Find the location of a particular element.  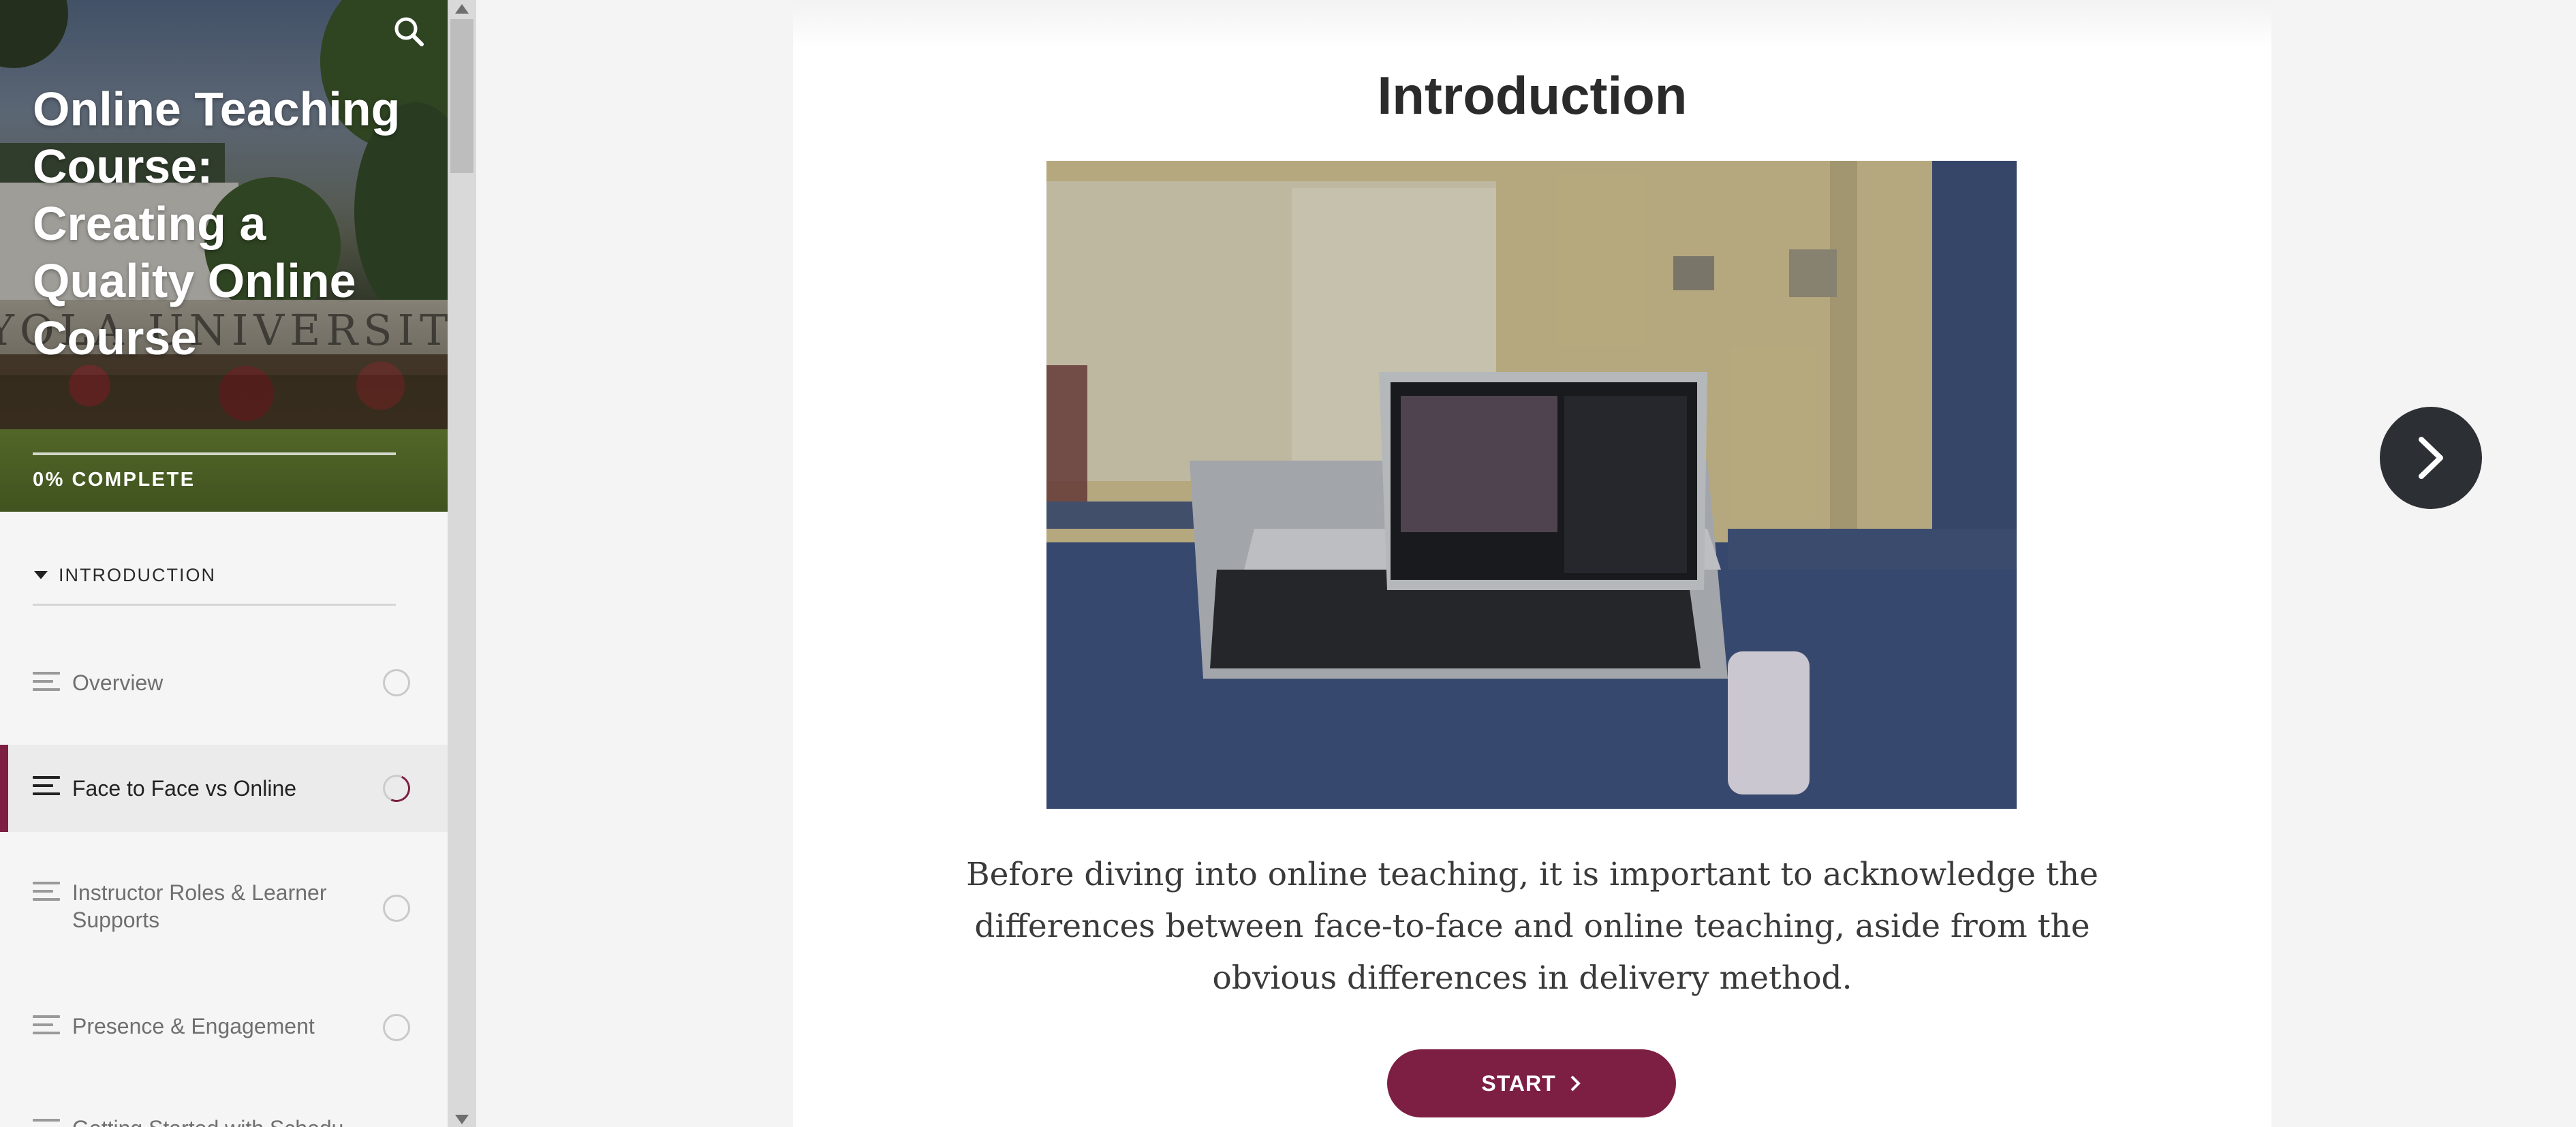

card-top-shadow is located at coordinates (1532, 24).